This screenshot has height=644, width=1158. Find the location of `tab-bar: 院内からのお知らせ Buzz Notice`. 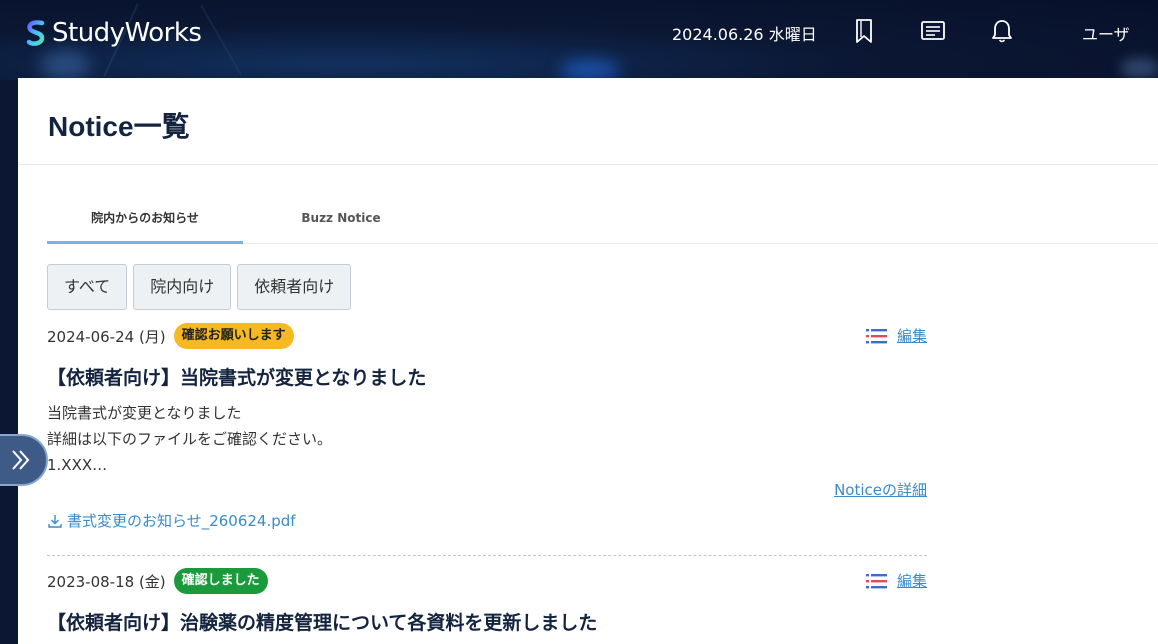

tab-bar: 院内からのお知らせ Buzz Notice is located at coordinates (602, 221).